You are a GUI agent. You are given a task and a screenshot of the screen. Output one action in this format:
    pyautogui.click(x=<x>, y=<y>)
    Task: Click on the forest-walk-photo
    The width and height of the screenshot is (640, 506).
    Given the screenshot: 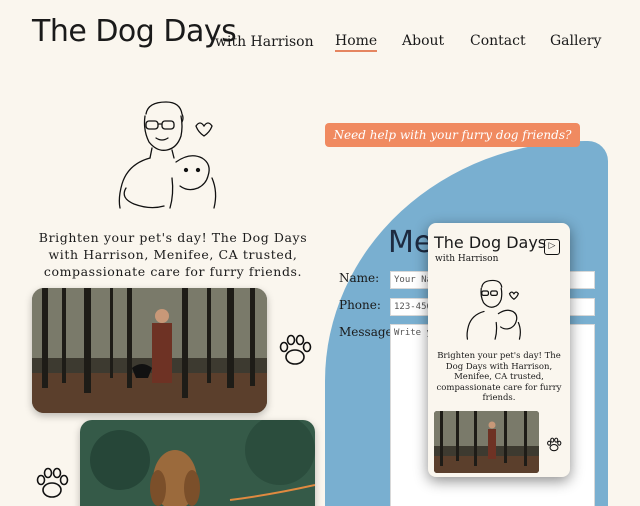 What is the action you would take?
    pyautogui.click(x=149, y=350)
    